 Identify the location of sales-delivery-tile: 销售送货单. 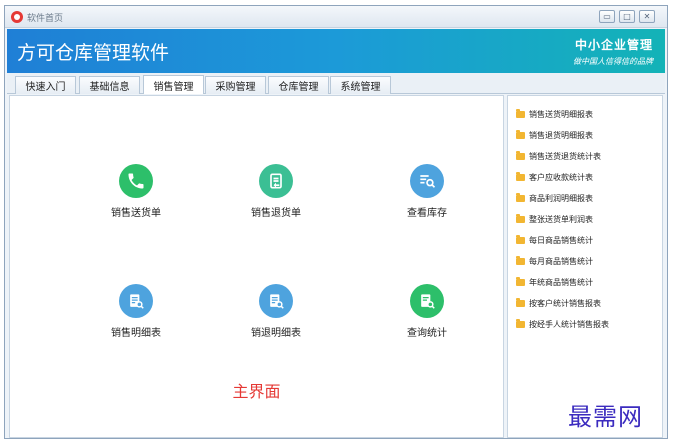
(136, 191).